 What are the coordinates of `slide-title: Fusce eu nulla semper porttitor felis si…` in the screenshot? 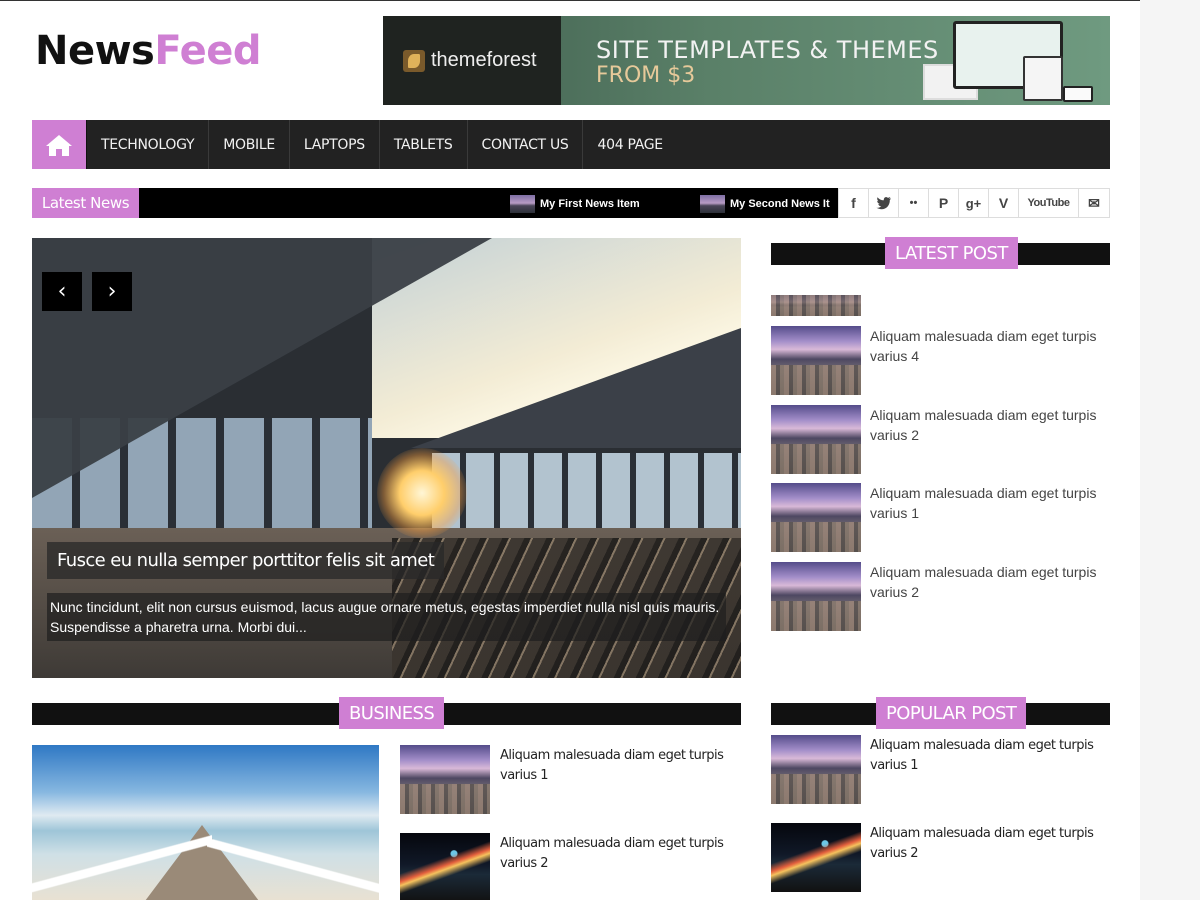 It's located at (246, 560).